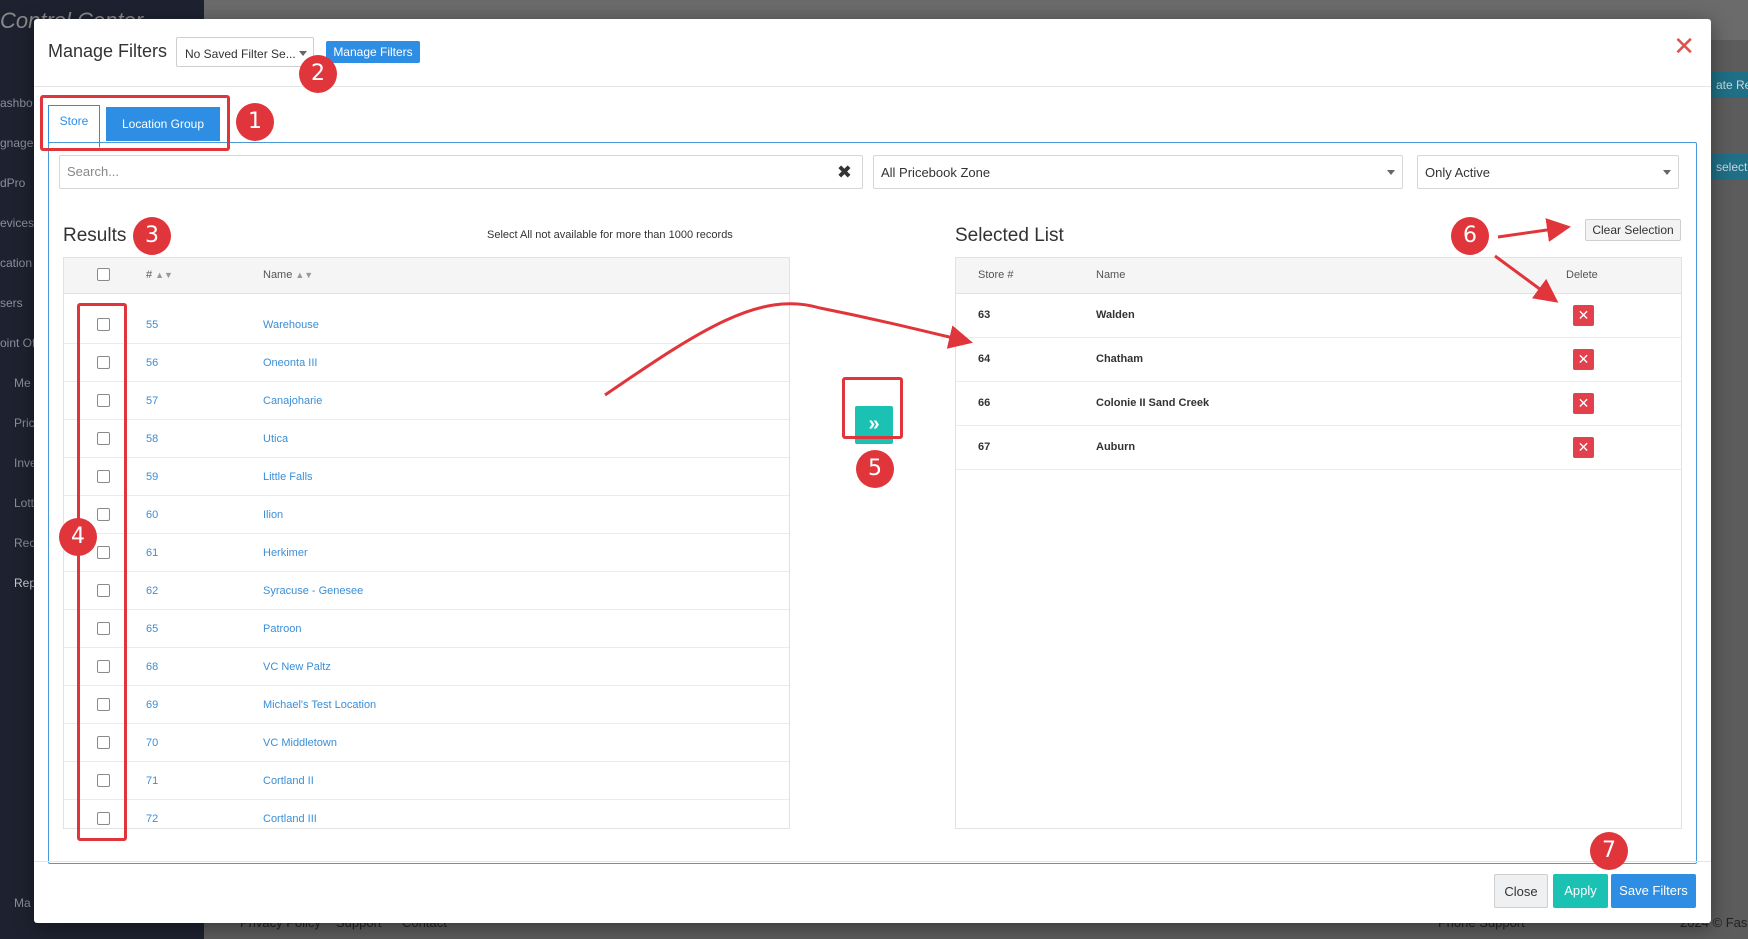 Image resolution: width=1748 pixels, height=939 pixels. I want to click on annotation-arrows, so click(1087, 307).